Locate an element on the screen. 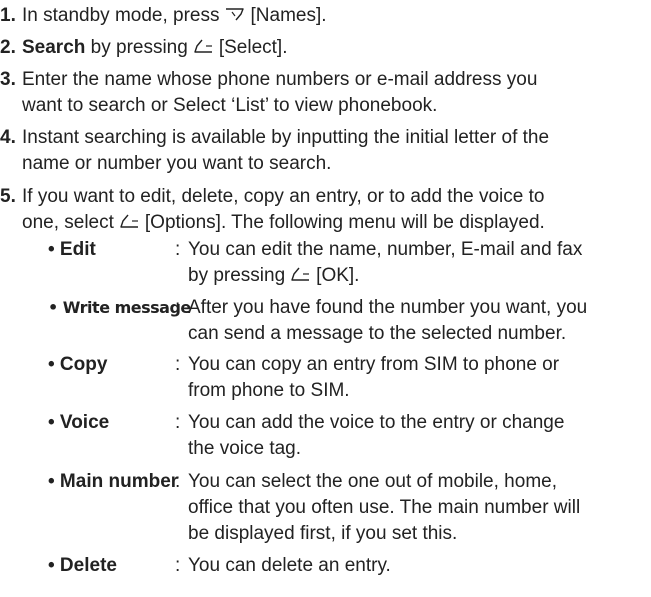 This screenshot has width=651, height=597. step-text: In standby mode, press is located at coordinates (121, 15).